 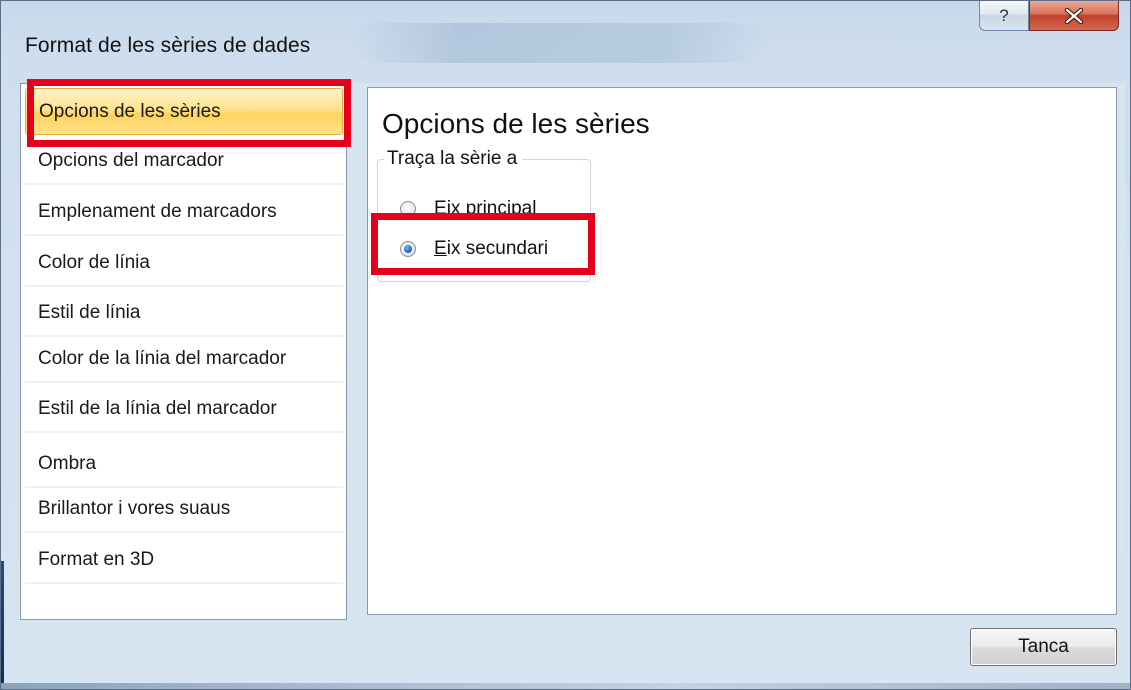 What do you see at coordinates (561, 43) in the screenshot?
I see `title-bar-glass` at bounding box center [561, 43].